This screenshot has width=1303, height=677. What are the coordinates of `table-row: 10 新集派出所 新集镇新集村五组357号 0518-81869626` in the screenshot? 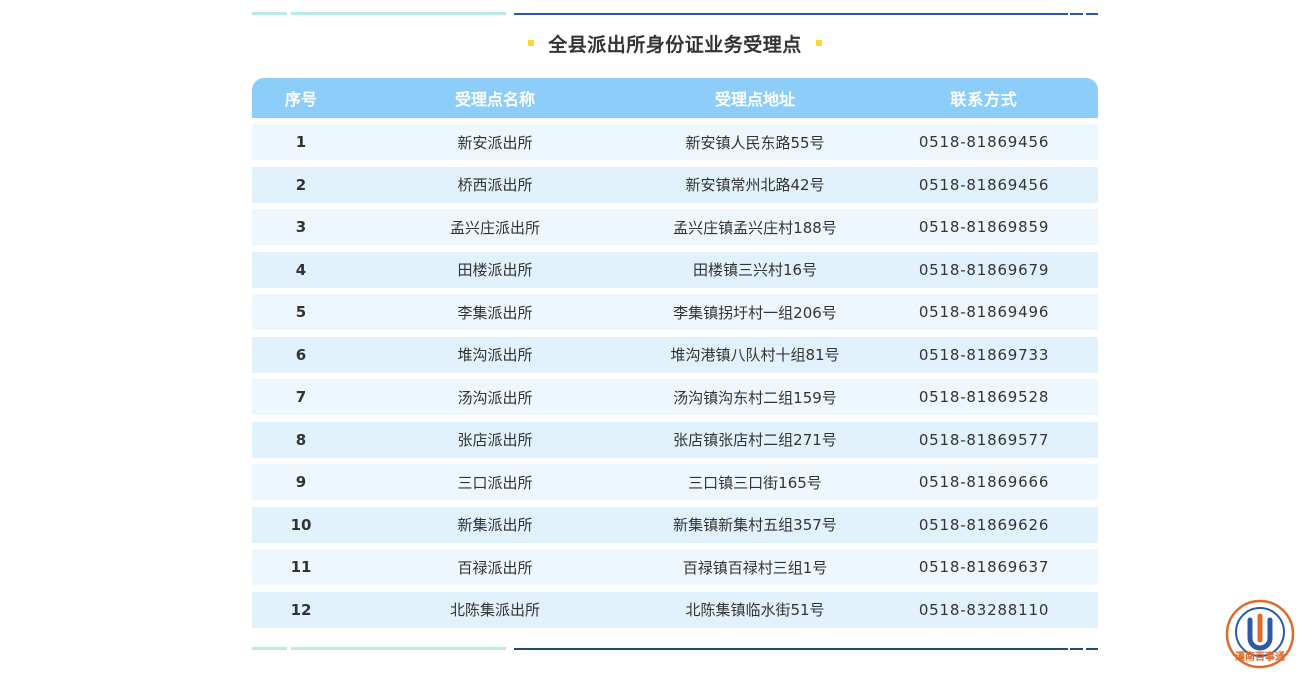 It's located at (675, 524).